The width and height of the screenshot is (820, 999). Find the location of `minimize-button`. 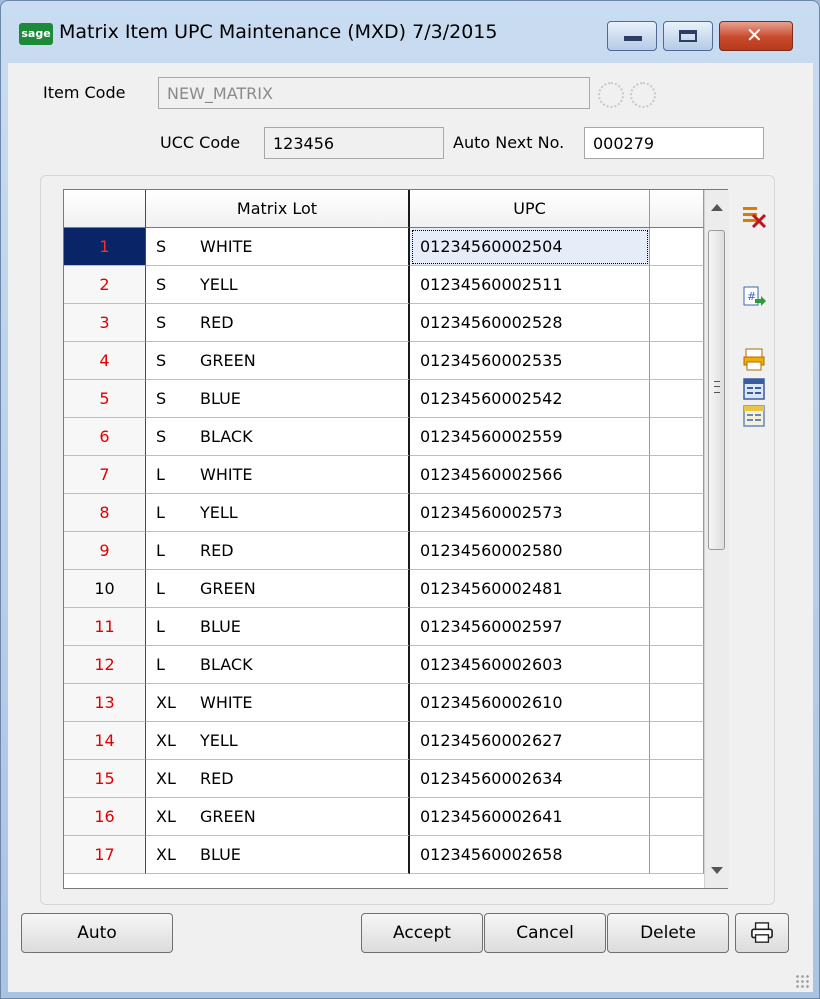

minimize-button is located at coordinates (632, 36).